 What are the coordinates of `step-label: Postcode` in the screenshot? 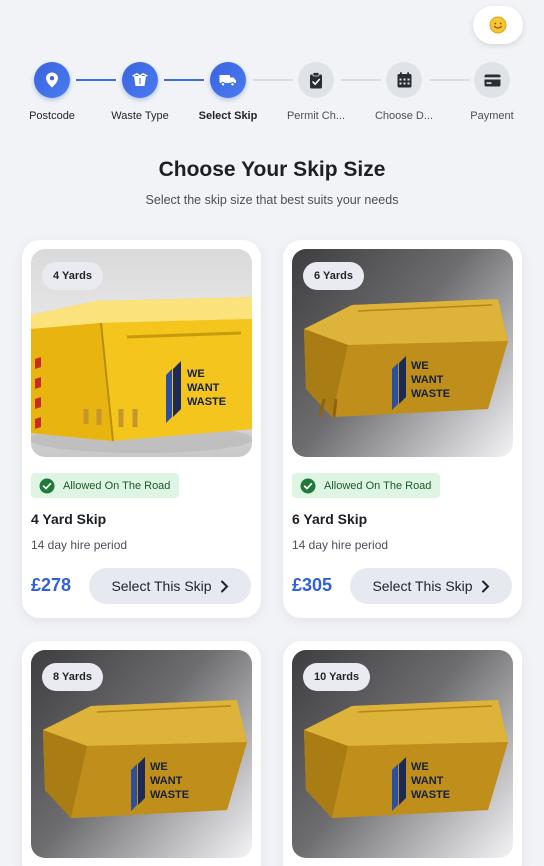 It's located at (52, 116).